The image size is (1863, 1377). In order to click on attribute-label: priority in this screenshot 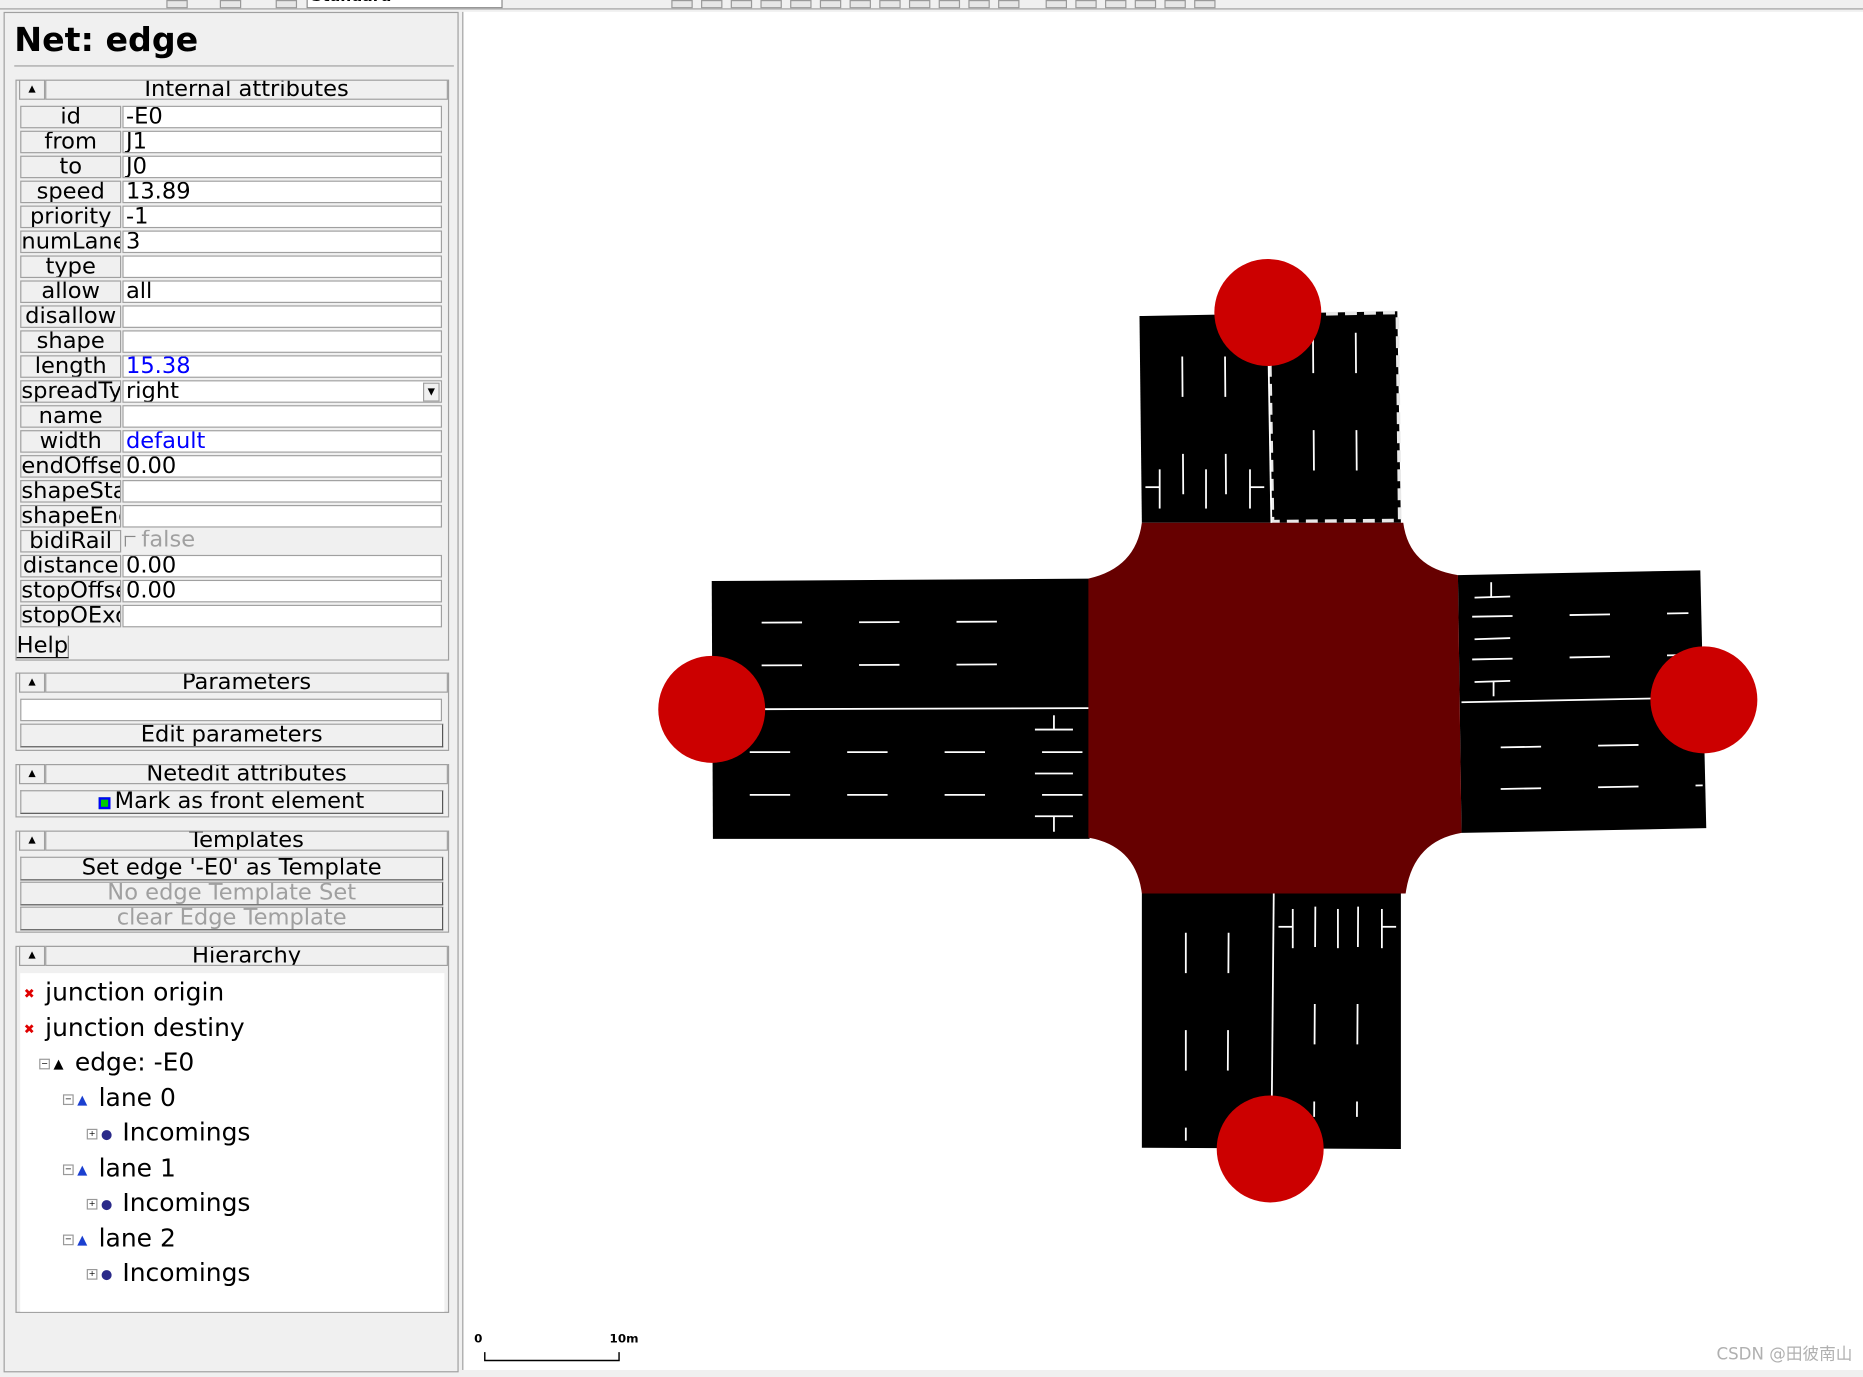, I will do `click(71, 217)`.